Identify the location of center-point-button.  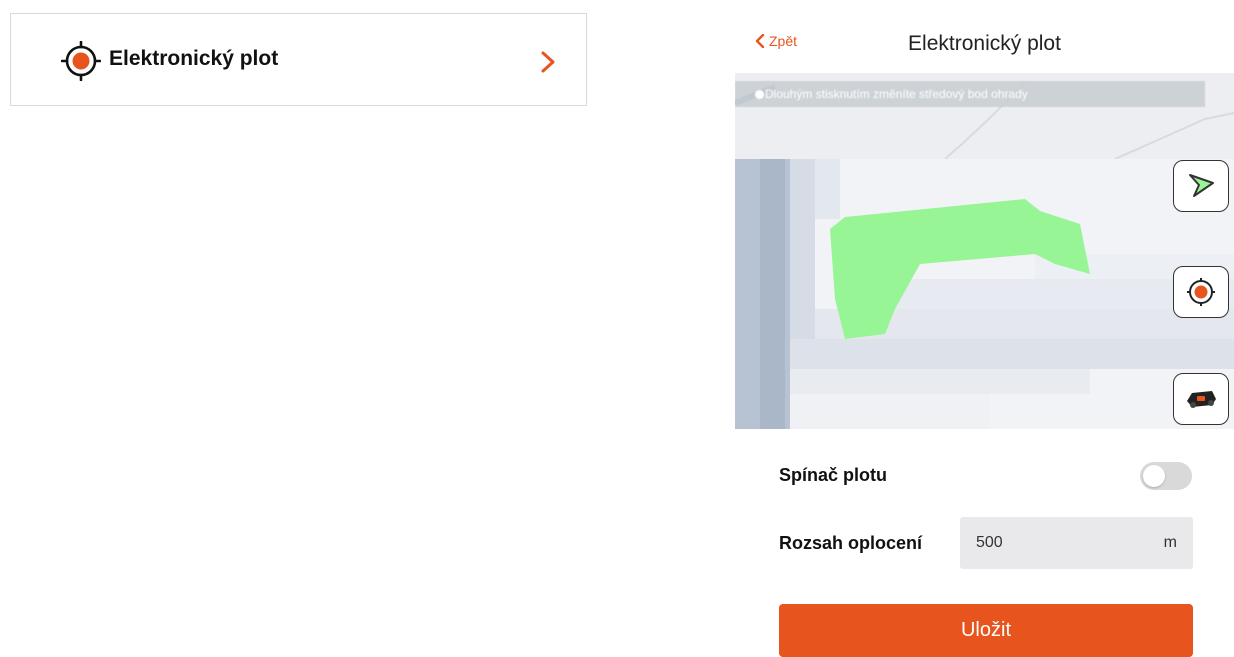
(1201, 292).